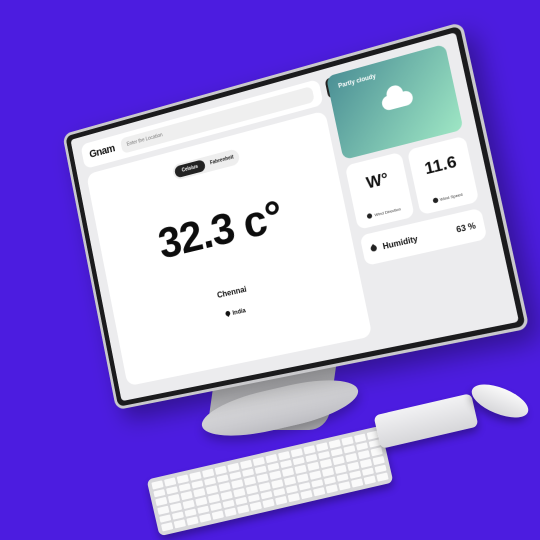 The width and height of the screenshot is (540, 540). What do you see at coordinates (400, 242) in the screenshot?
I see `humidity-label: Humidity` at bounding box center [400, 242].